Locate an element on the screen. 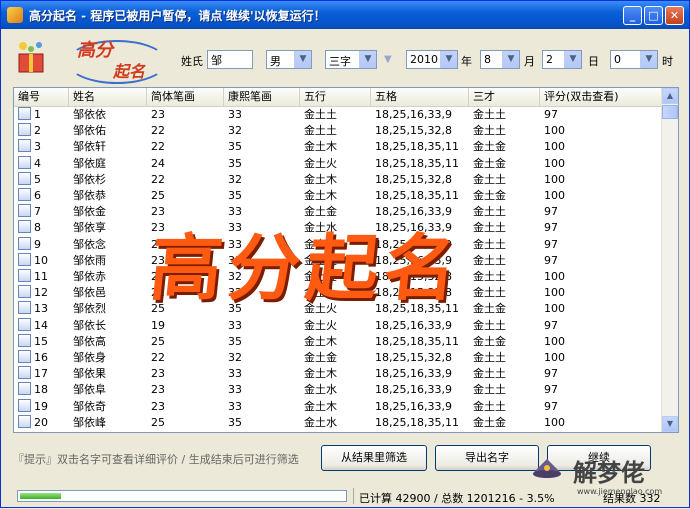 This screenshot has height=509, width=690. cell-three-talents: 金土金 is located at coordinates (489, 147).